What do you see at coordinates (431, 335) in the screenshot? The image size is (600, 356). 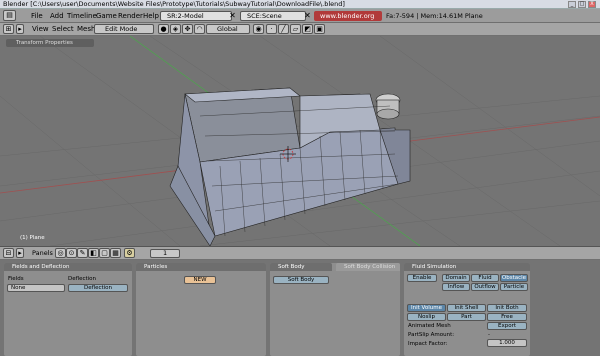 I see `partslip-label: PartSlip Amount:` at bounding box center [431, 335].